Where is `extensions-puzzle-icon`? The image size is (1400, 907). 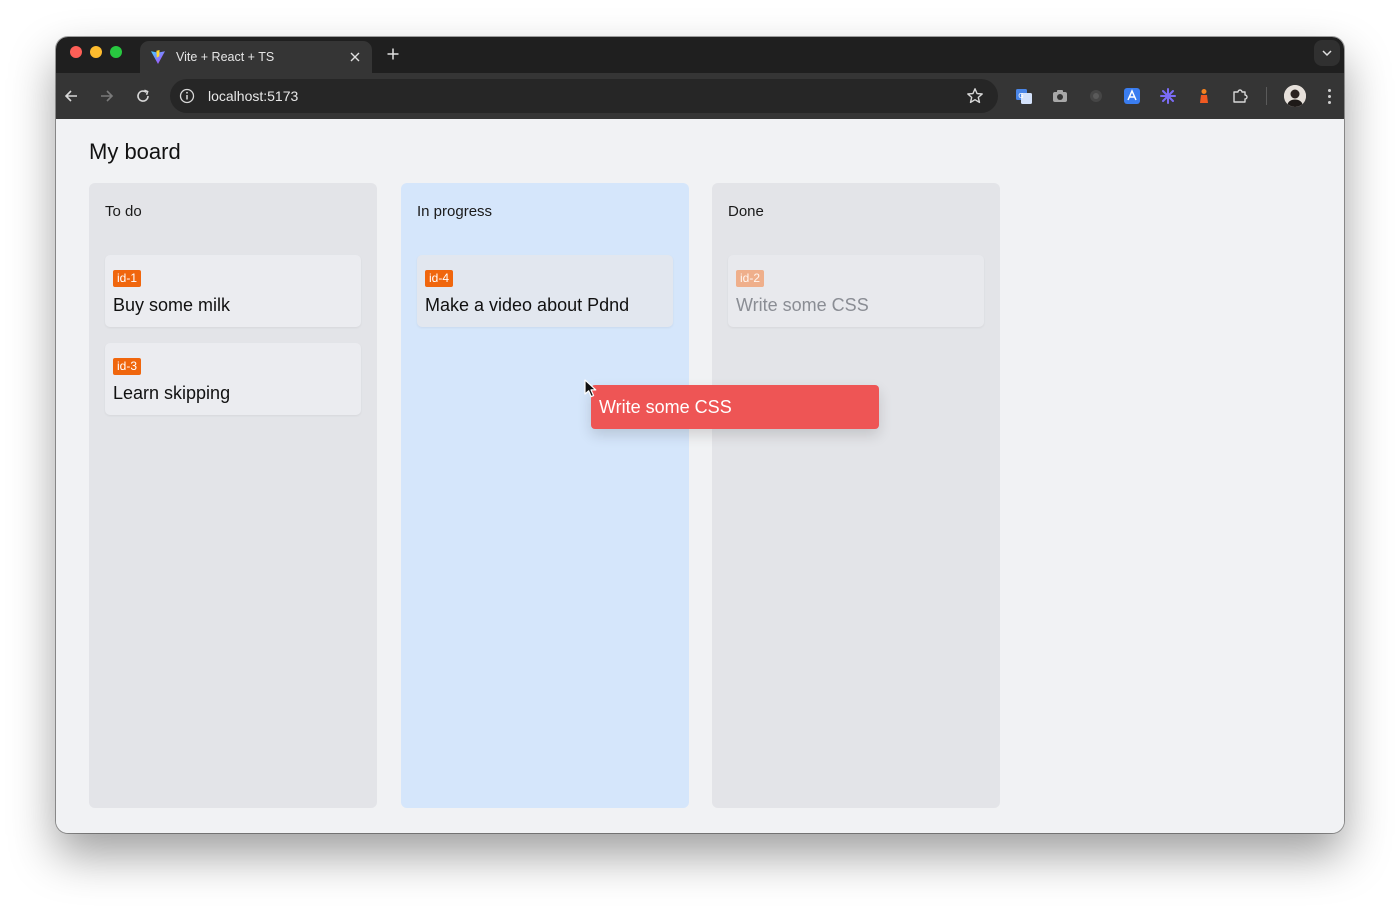
extensions-puzzle-icon is located at coordinates (1240, 96).